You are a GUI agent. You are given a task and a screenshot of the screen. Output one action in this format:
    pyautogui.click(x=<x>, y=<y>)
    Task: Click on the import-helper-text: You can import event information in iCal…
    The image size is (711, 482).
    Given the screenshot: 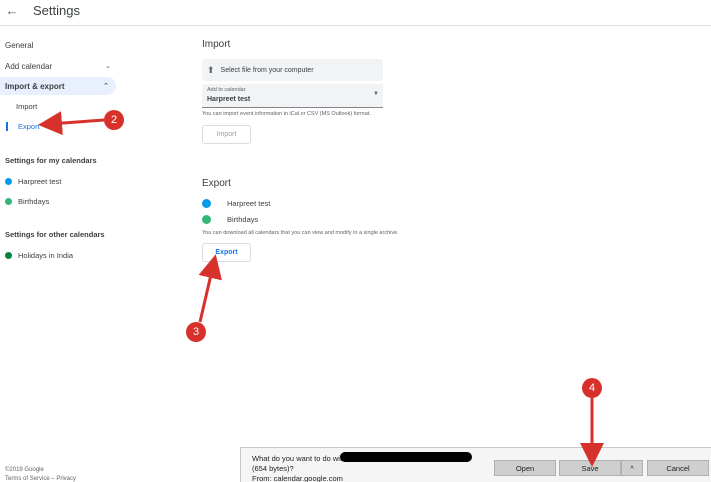 What is the action you would take?
    pyautogui.click(x=286, y=114)
    